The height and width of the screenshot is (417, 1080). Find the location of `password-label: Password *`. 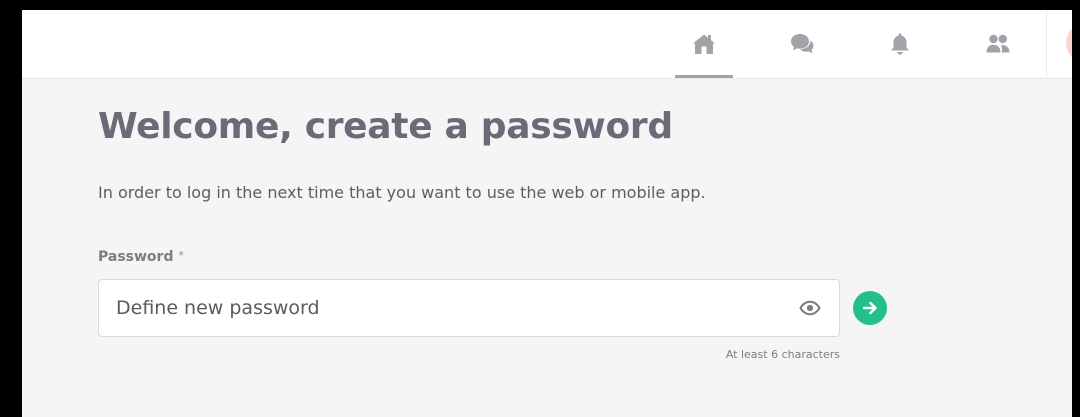

password-label: Password * is located at coordinates (141, 257).